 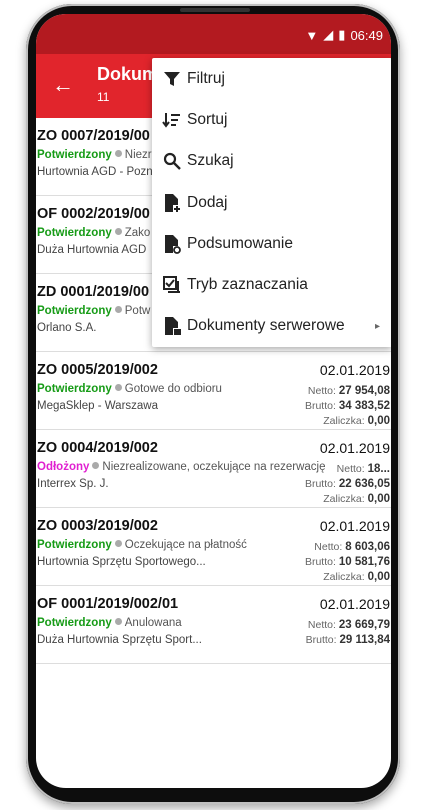 I want to click on document-count: 11, so click(x=103, y=97).